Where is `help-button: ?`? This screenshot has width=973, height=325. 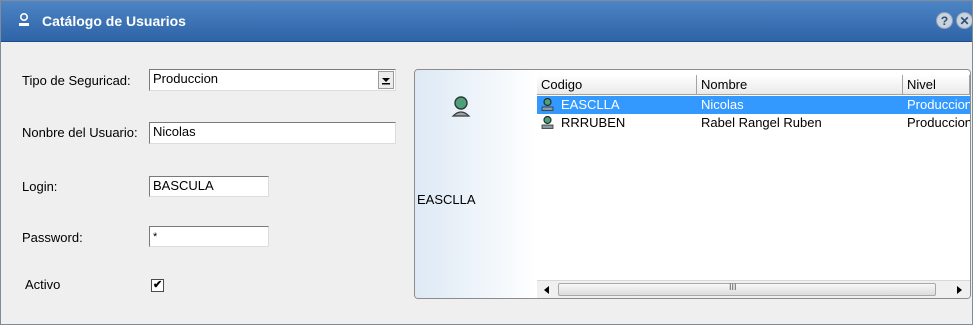 help-button: ? is located at coordinates (944, 20).